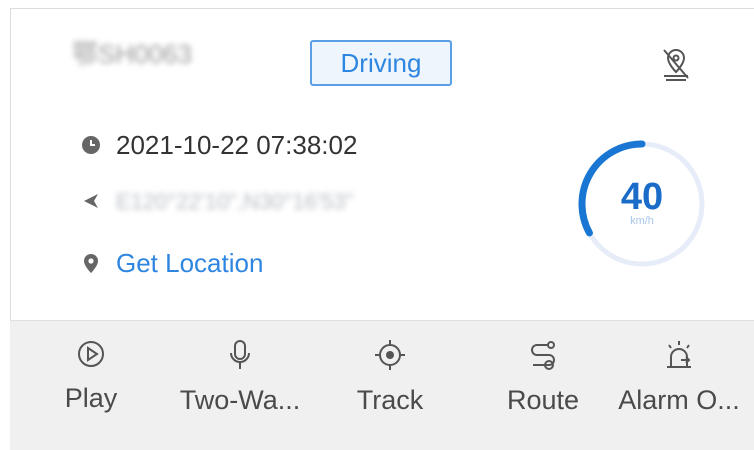  Describe the element at coordinates (235, 201) in the screenshot. I see `coordinates: E120°22'10",N30°16'53"` at that location.